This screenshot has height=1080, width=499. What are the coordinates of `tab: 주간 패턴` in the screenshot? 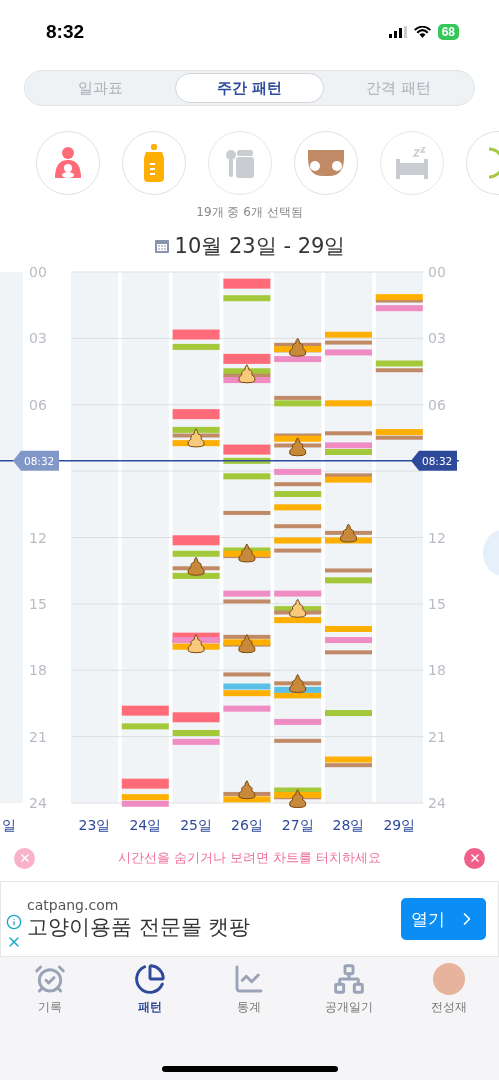 It's located at (249, 88).